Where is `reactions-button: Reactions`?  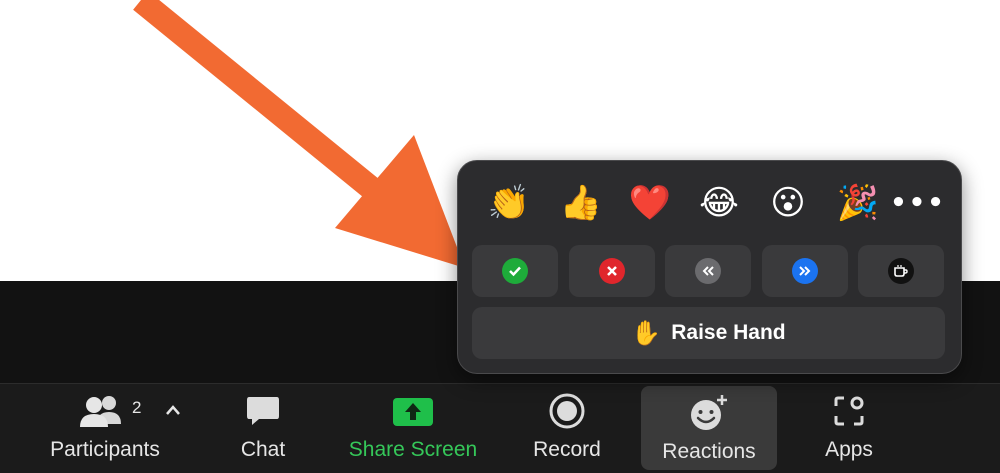
reactions-button: Reactions is located at coordinates (709, 428).